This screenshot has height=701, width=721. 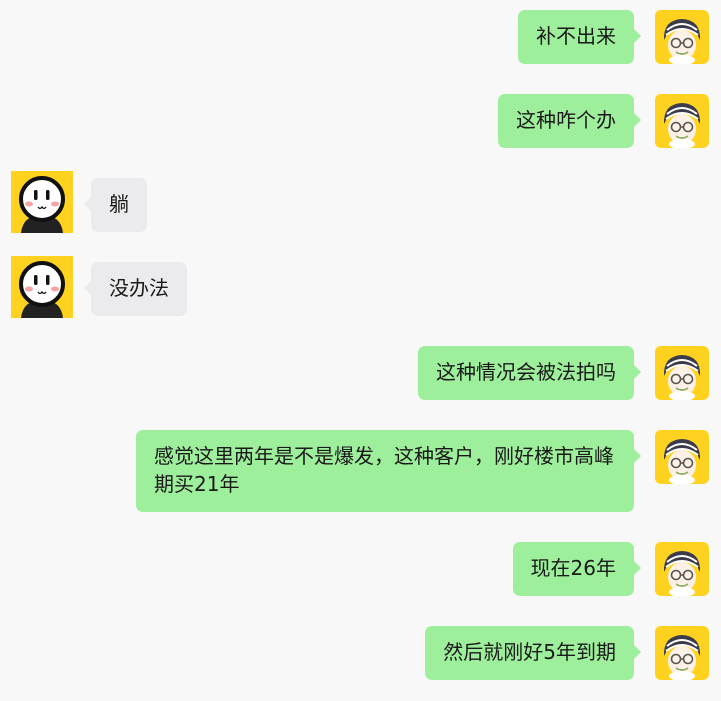 What do you see at coordinates (360, 121) in the screenshot?
I see `message-row: 这种咋个办` at bounding box center [360, 121].